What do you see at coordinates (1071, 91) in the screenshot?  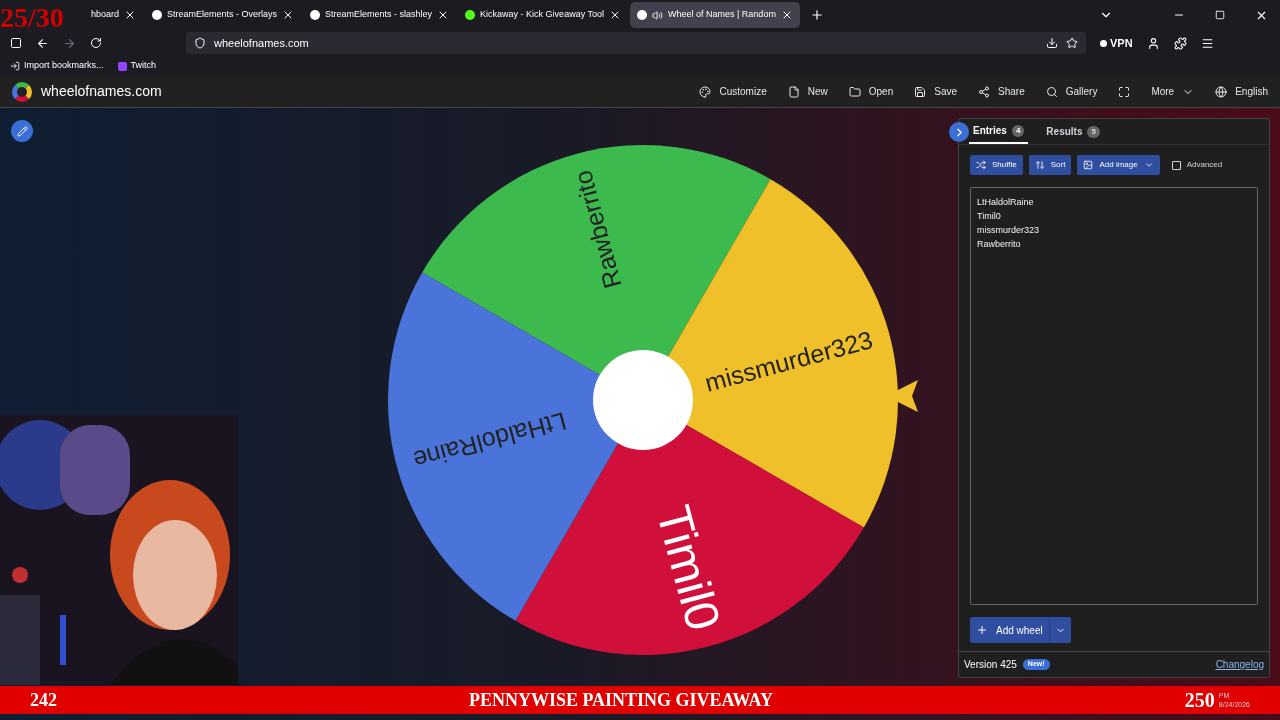 I see `menu-button: Gallery` at bounding box center [1071, 91].